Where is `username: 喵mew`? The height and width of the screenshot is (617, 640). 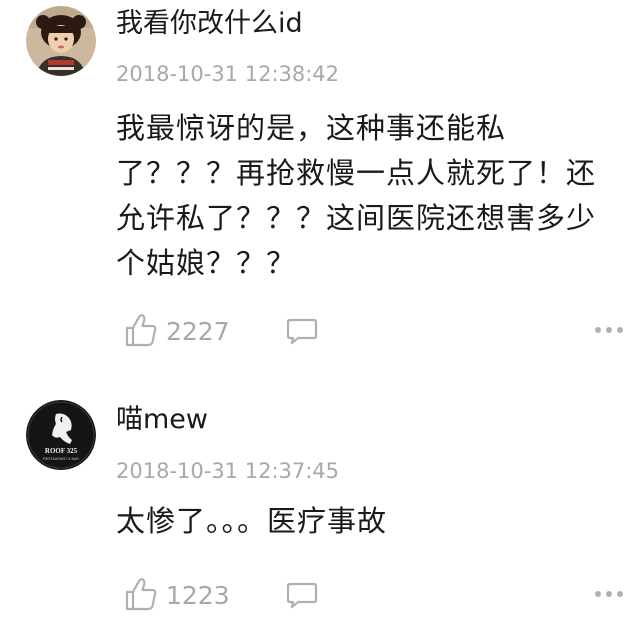 username: 喵mew is located at coordinates (162, 420).